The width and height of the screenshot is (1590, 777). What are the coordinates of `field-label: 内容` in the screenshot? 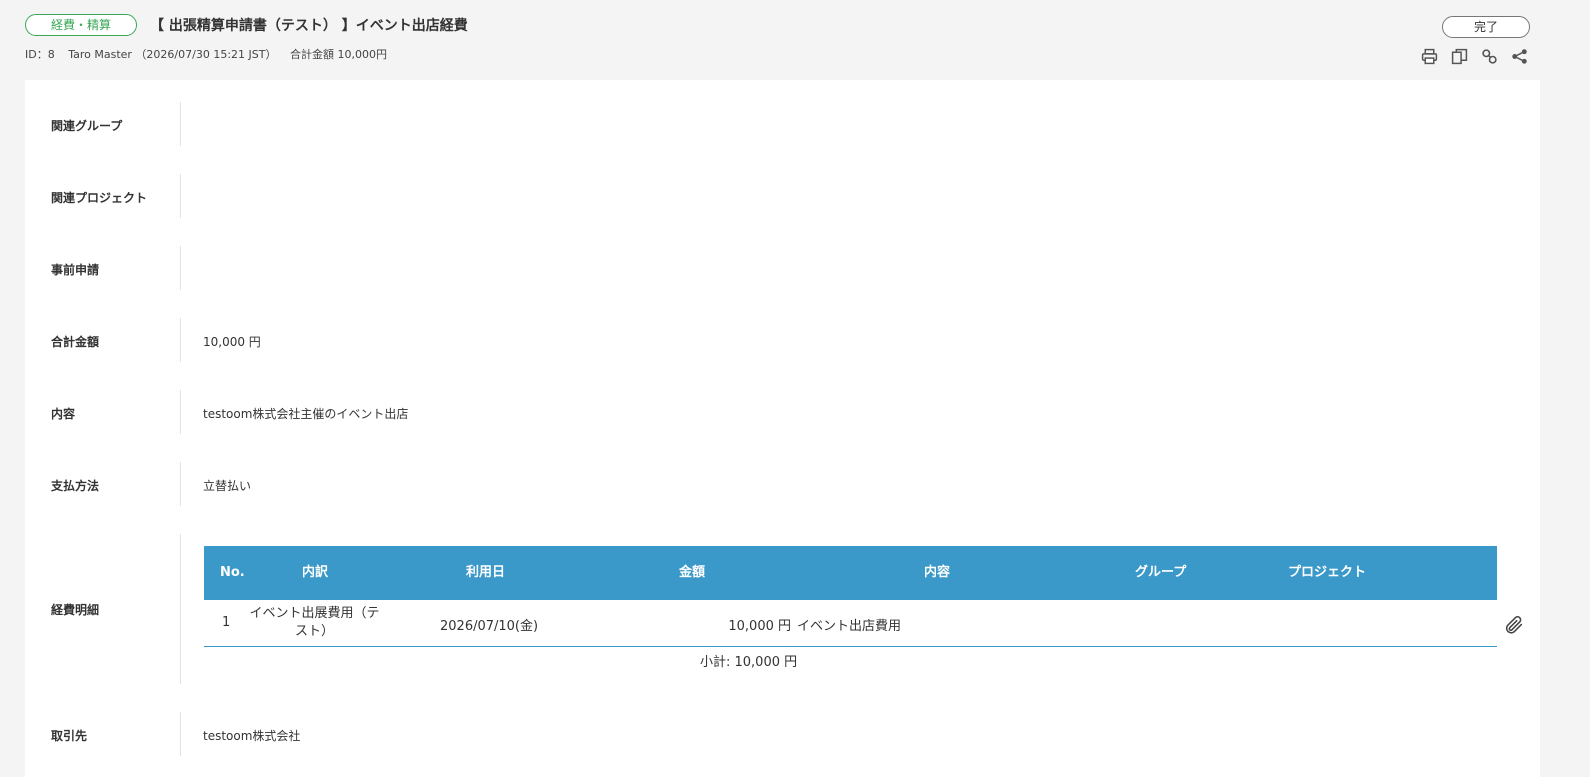 It's located at (63, 414).